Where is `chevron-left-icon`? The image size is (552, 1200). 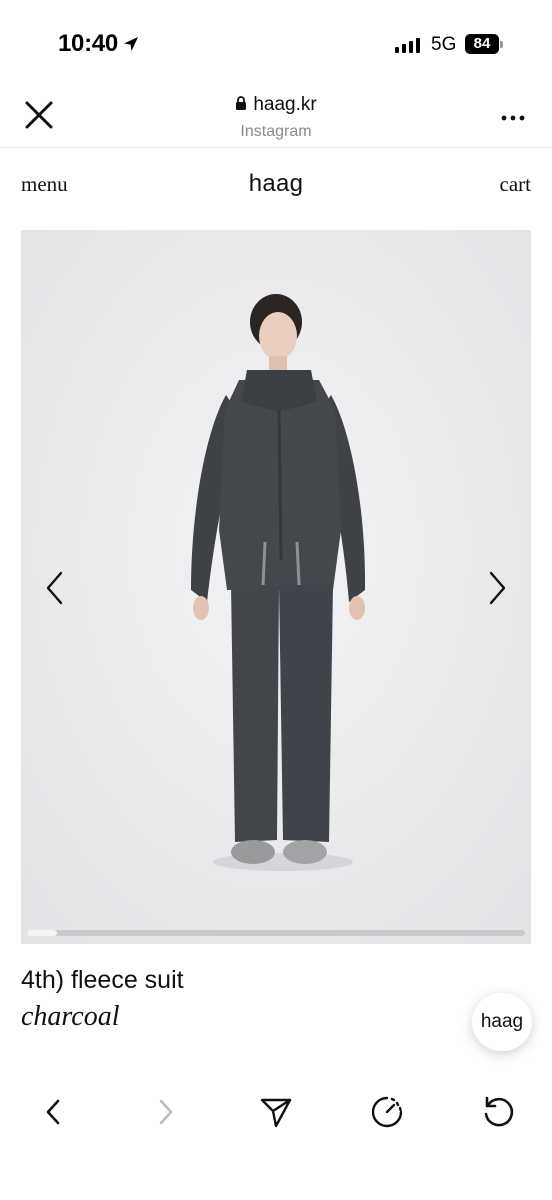 chevron-left-icon is located at coordinates (54, 588).